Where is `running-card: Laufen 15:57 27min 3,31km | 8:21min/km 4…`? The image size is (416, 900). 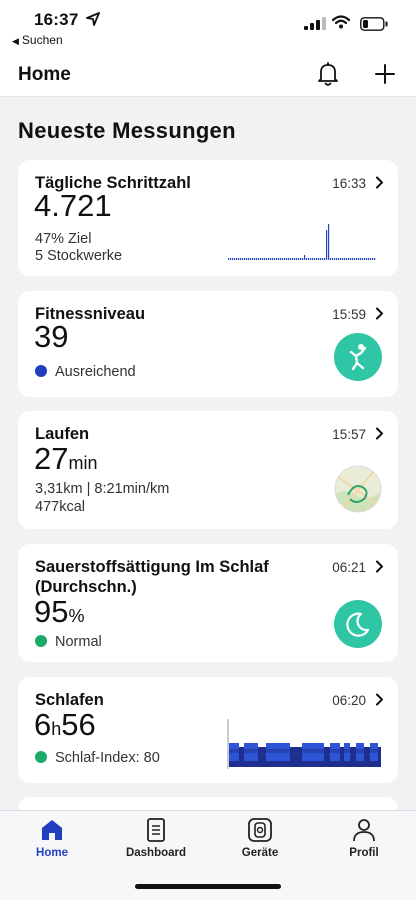 running-card: Laufen 15:57 27min 3,31km | 8:21min/km 4… is located at coordinates (208, 470).